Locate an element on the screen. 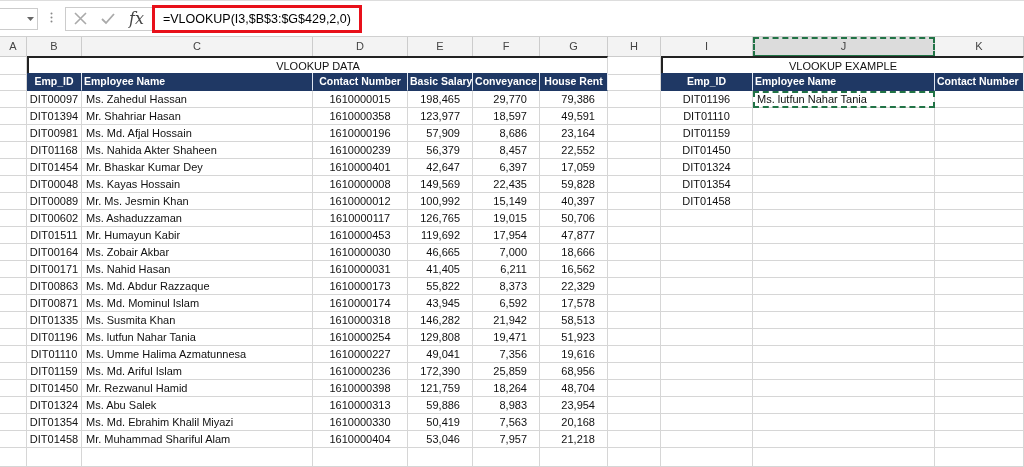 This screenshot has height=467, width=1024. table-cell: Ms. Ashaduzzaman is located at coordinates (197, 218).